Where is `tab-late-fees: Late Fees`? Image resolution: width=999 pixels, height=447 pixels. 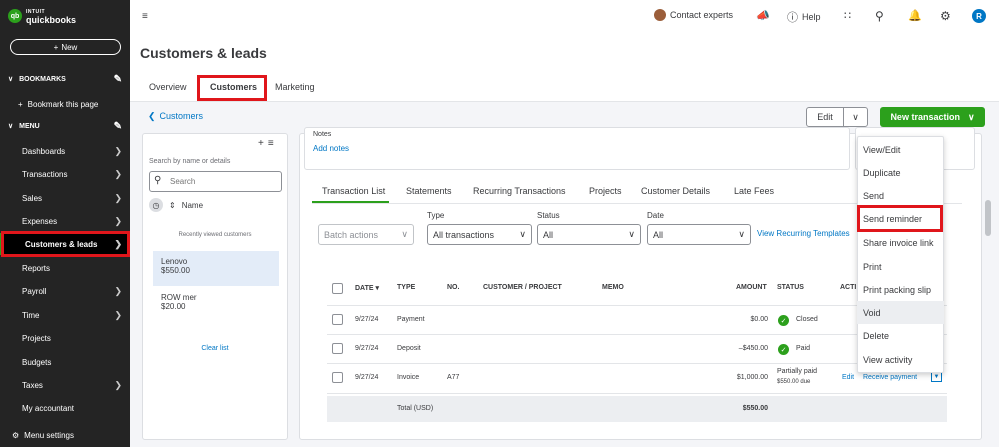
tab-late-fees: Late Fees is located at coordinates (754, 191).